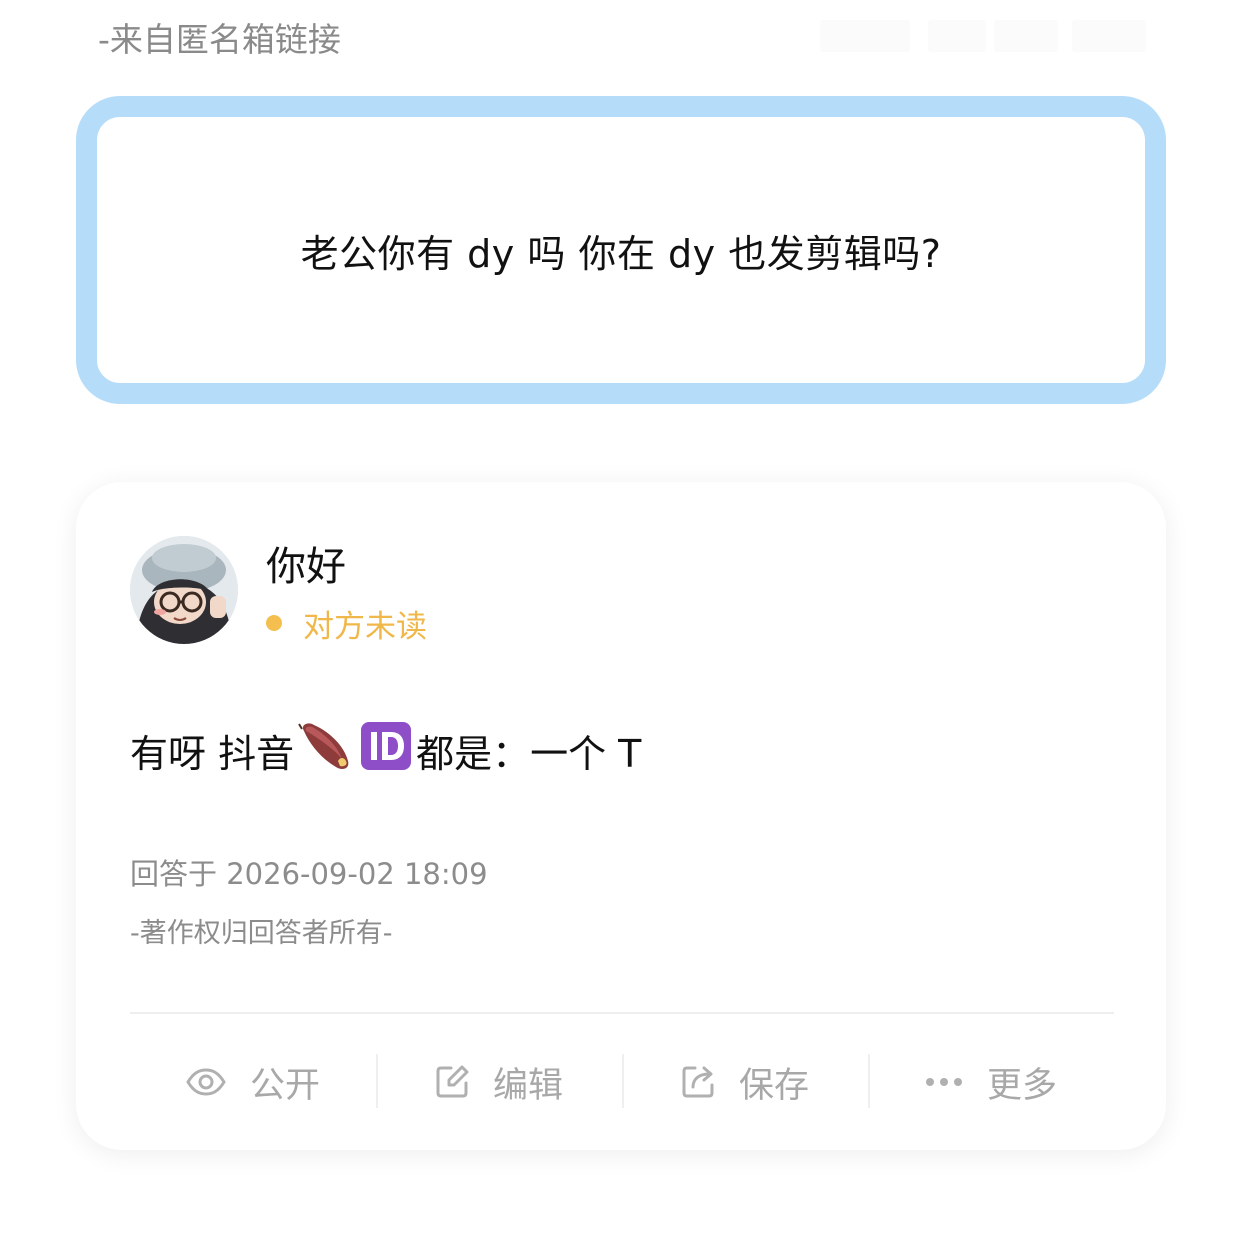  What do you see at coordinates (698, 1082) in the screenshot?
I see `share-icon` at bounding box center [698, 1082].